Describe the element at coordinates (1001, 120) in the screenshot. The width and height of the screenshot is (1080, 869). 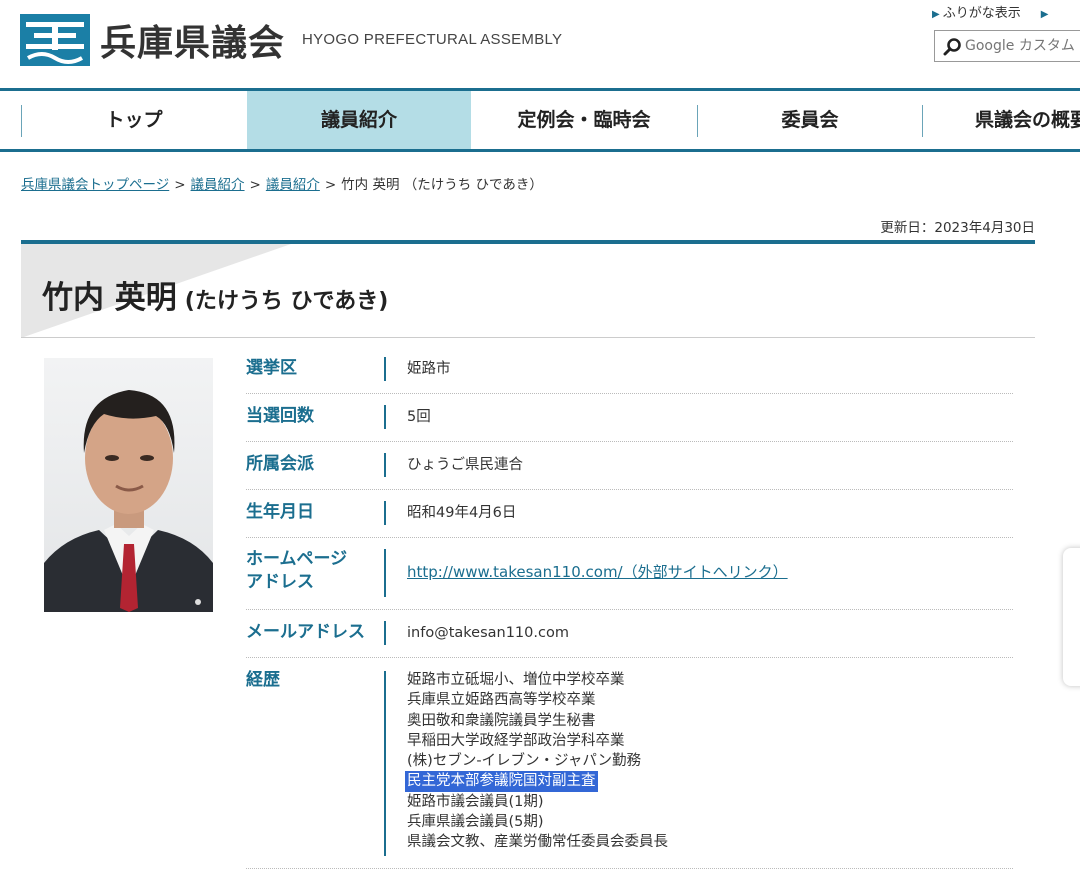
I see `nav-item-overview: 県議会の概要` at that location.